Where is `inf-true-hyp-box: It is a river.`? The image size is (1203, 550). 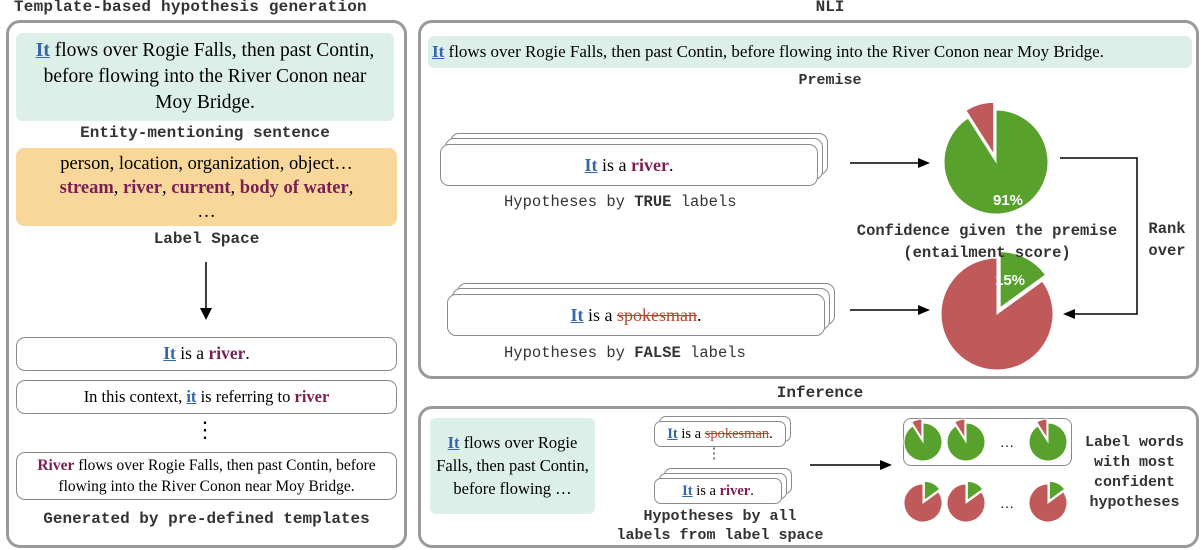
inf-true-hyp-box: It is a river. is located at coordinates (718, 491).